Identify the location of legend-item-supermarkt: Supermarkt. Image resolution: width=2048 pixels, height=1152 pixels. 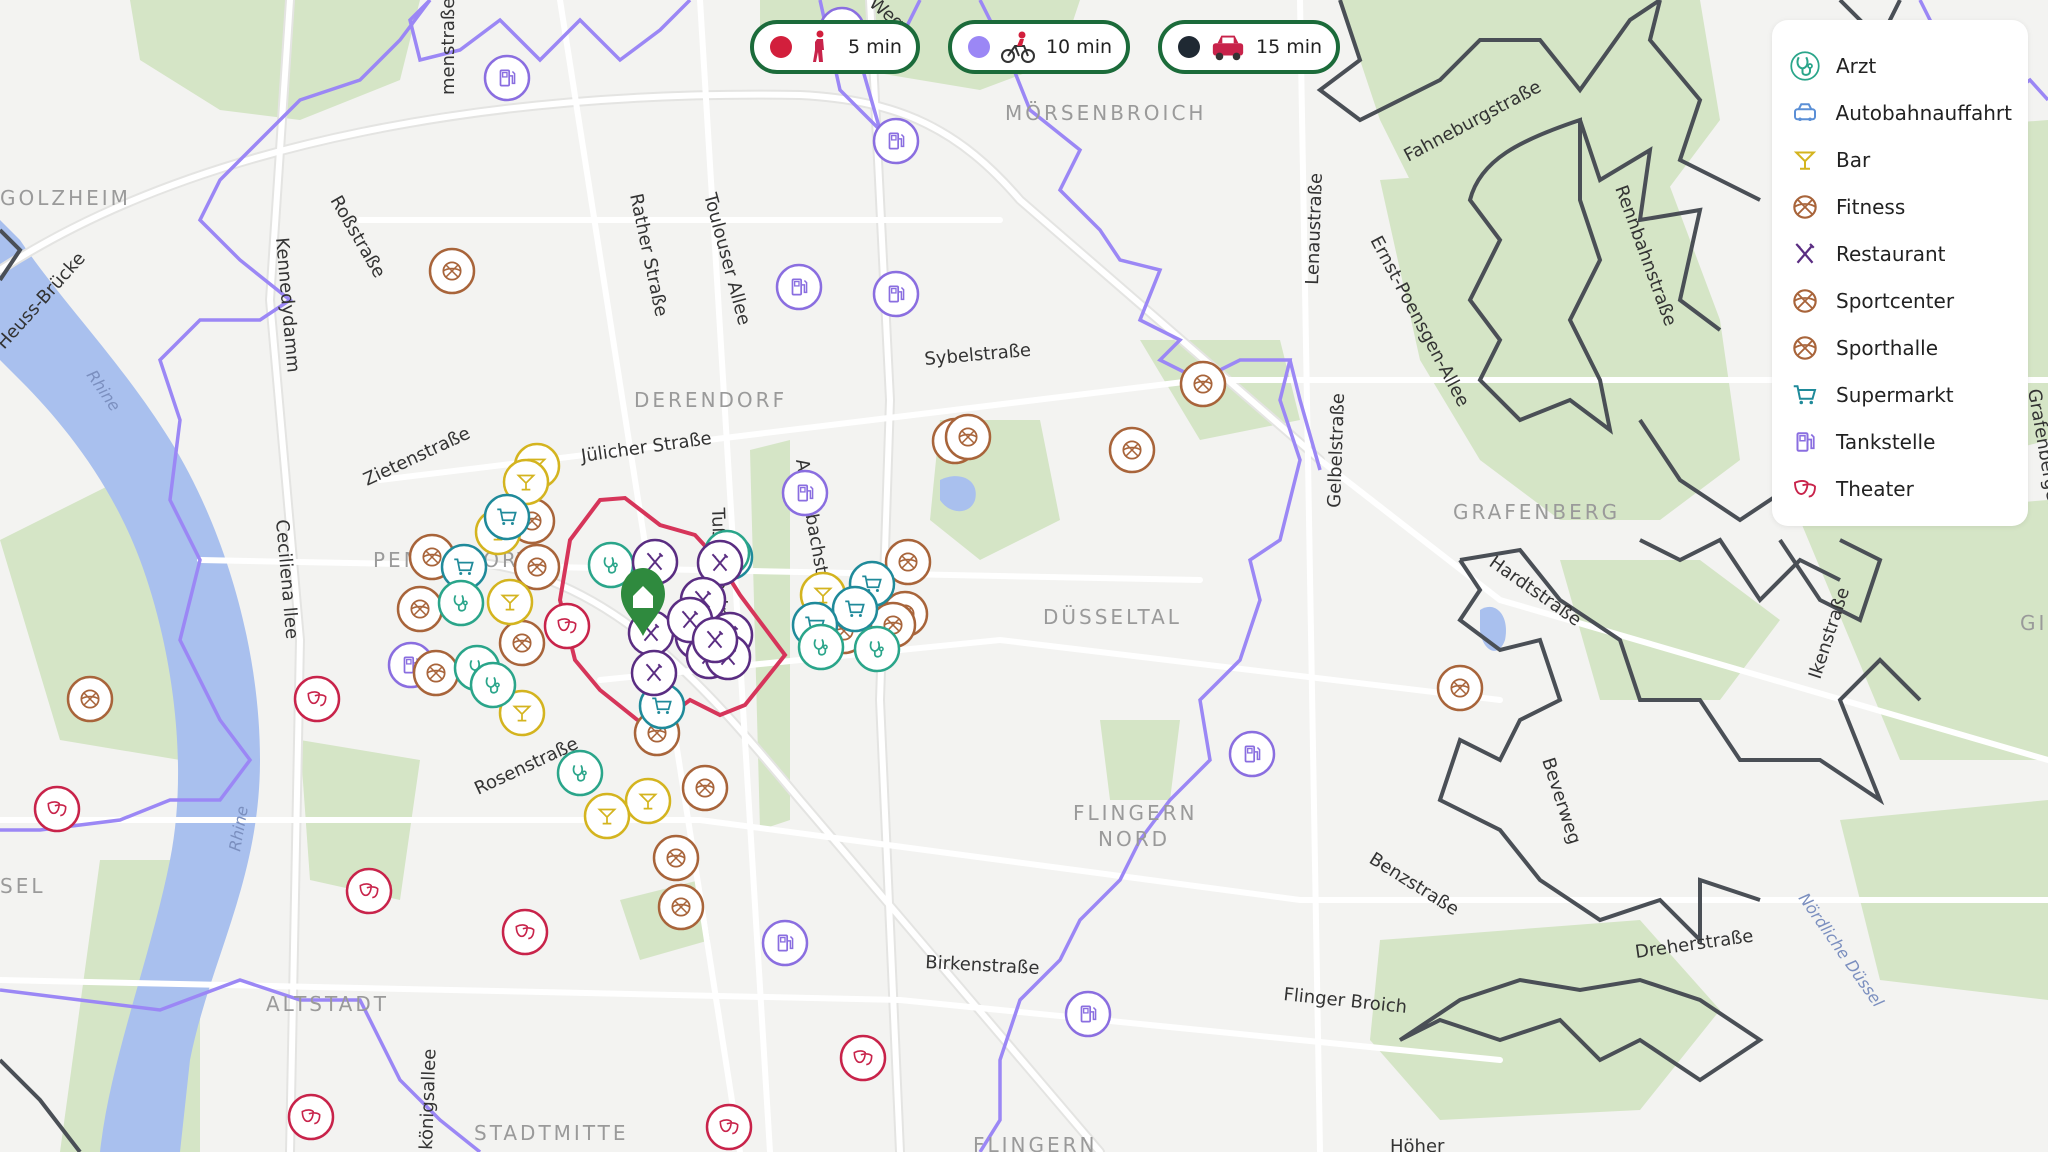
(1900, 394).